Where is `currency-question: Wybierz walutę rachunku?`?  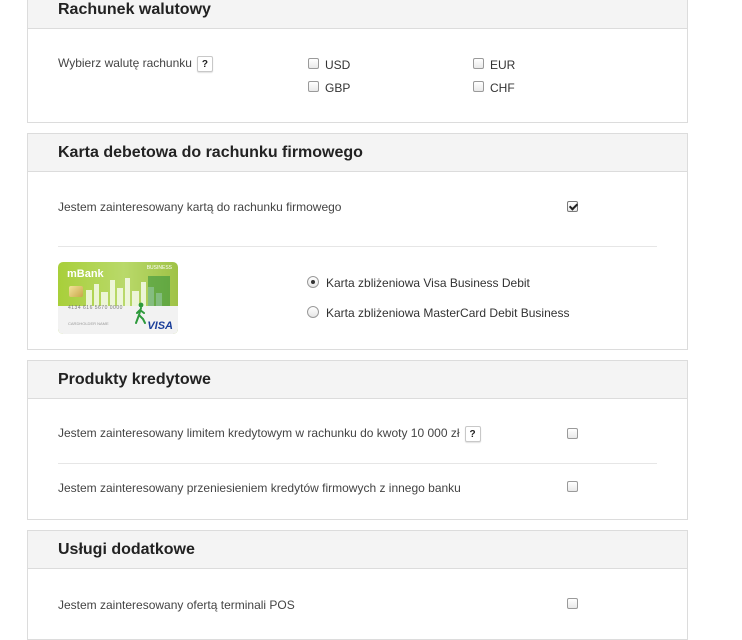
currency-question: Wybierz walutę rachunku? is located at coordinates (135, 64).